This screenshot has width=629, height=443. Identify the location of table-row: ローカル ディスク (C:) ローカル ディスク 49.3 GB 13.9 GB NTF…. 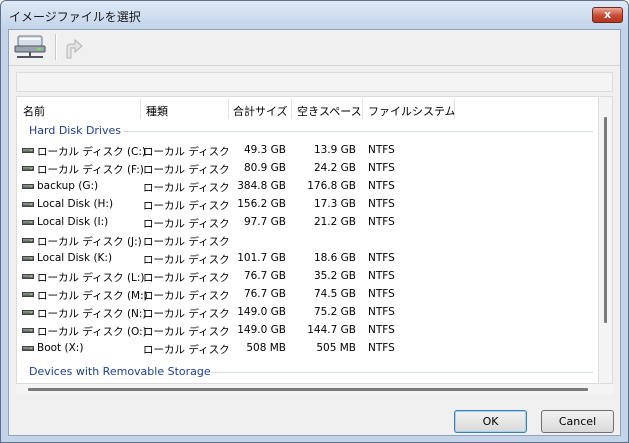
(307, 150).